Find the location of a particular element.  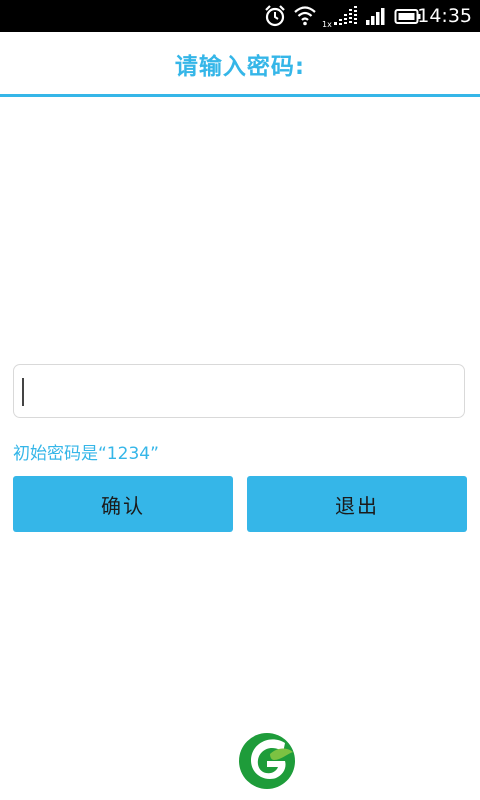

exit-button-label: 退出 is located at coordinates (357, 505).